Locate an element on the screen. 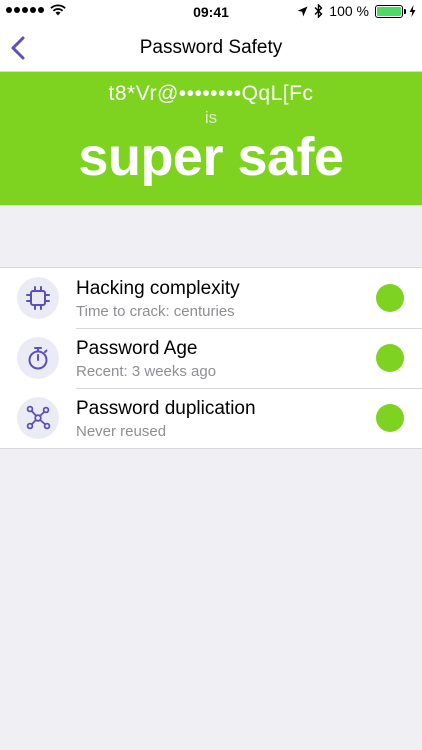 This screenshot has height=750, width=422. chip-icon is located at coordinates (38, 298).